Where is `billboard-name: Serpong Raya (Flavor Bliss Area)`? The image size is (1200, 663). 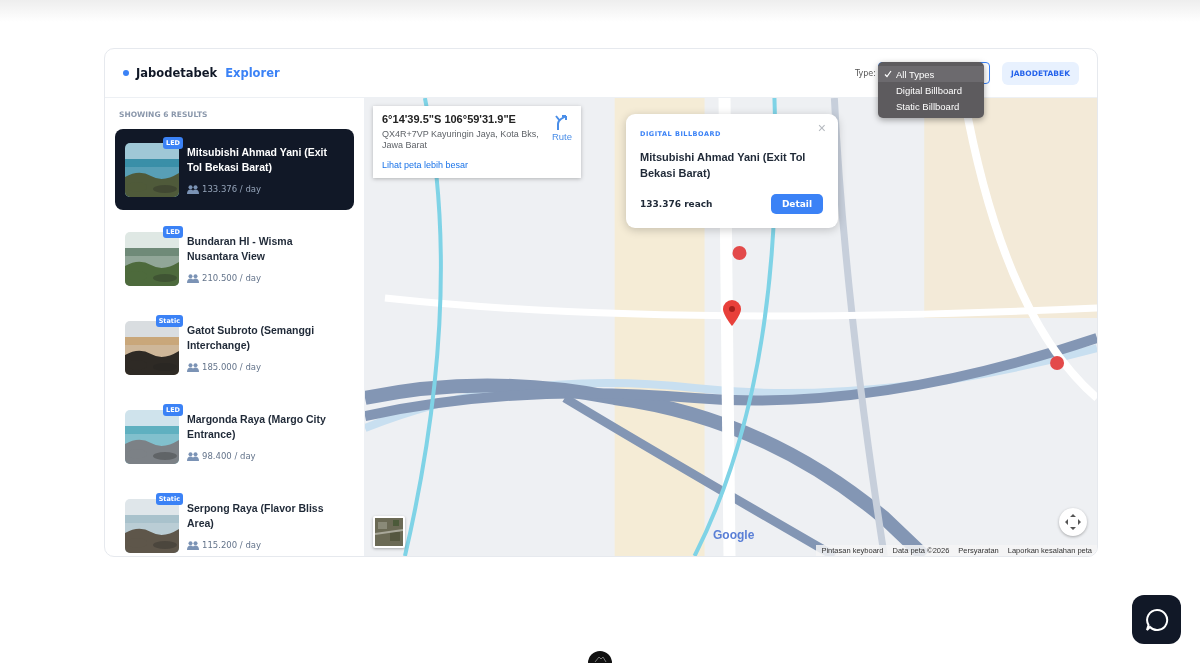
billboard-name: Serpong Raya (Flavor Bliss Area) is located at coordinates (256, 516).